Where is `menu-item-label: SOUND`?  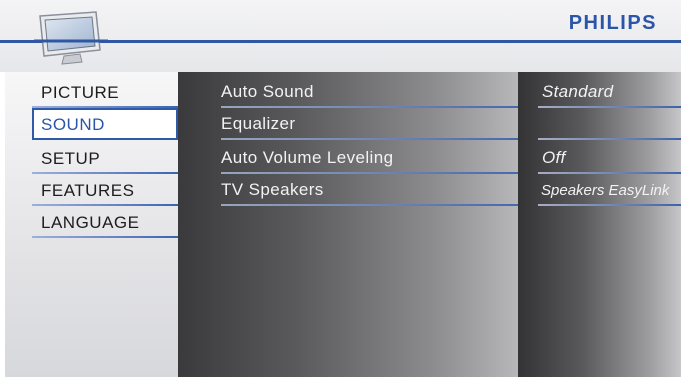
menu-item-label: SOUND is located at coordinates (73, 124).